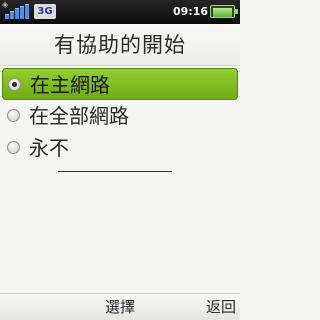 This screenshot has width=320, height=320. What do you see at coordinates (190, 11) in the screenshot?
I see `clock: 09:16` at bounding box center [190, 11].